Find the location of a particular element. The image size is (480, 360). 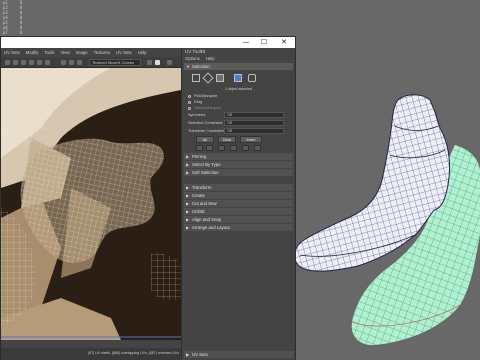

grow-shrink-buttons is located at coordinates (238, 148).